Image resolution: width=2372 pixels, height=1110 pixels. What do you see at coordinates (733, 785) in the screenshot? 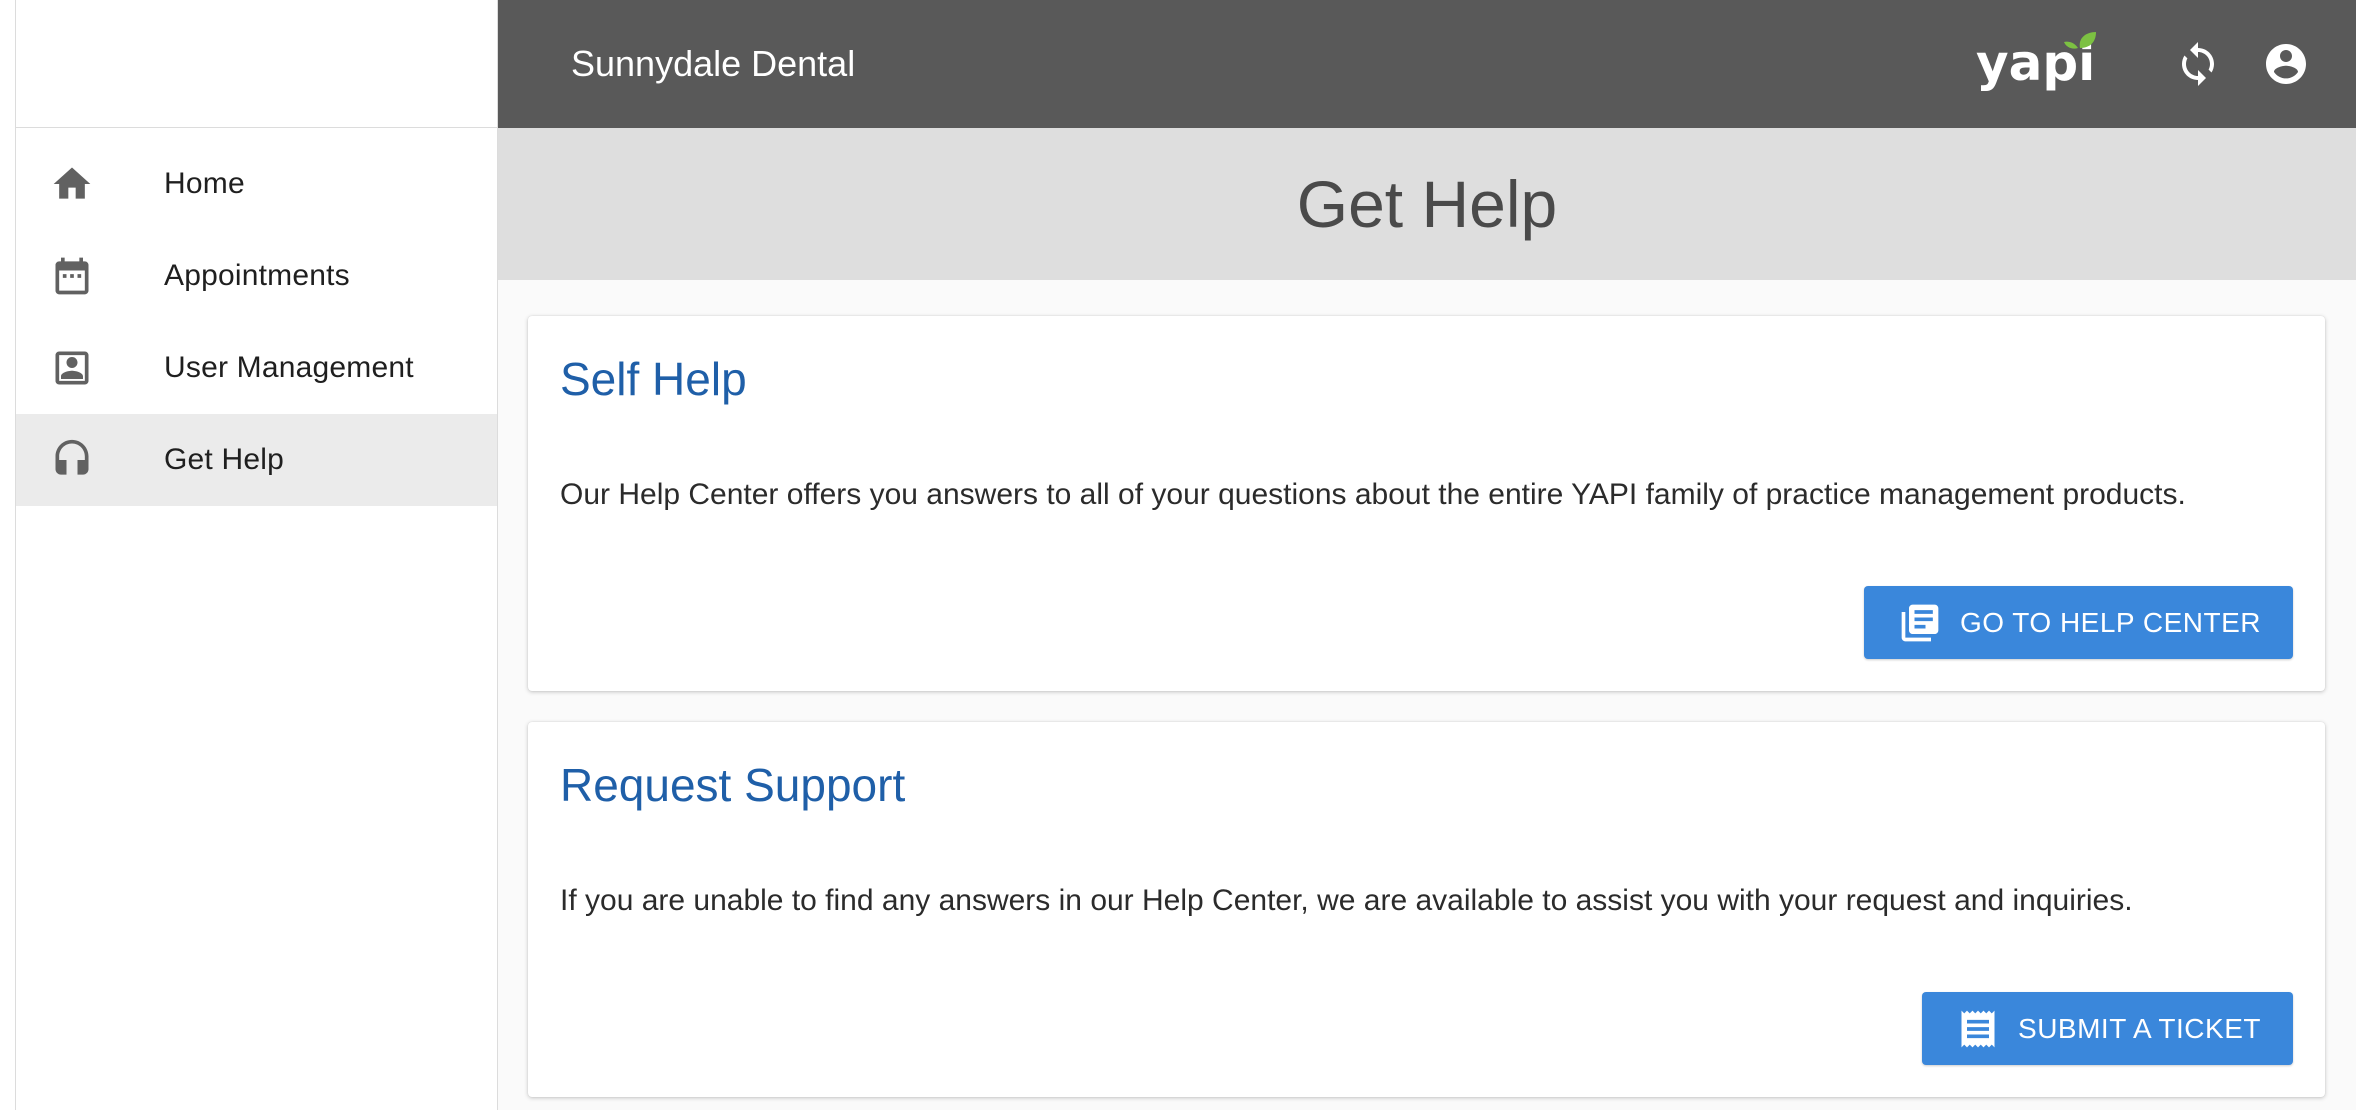
I see `card-title: Request Support` at bounding box center [733, 785].